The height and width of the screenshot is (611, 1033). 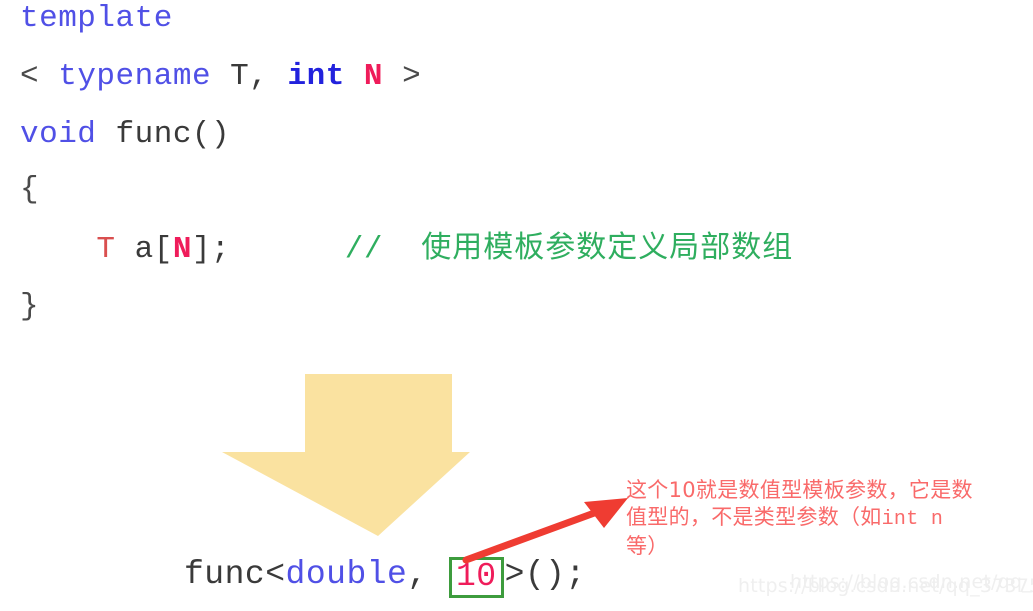 I want to click on code-line-array-declaration: T a[N]; // 使用模板参数定义局部数组, so click(x=406, y=249).